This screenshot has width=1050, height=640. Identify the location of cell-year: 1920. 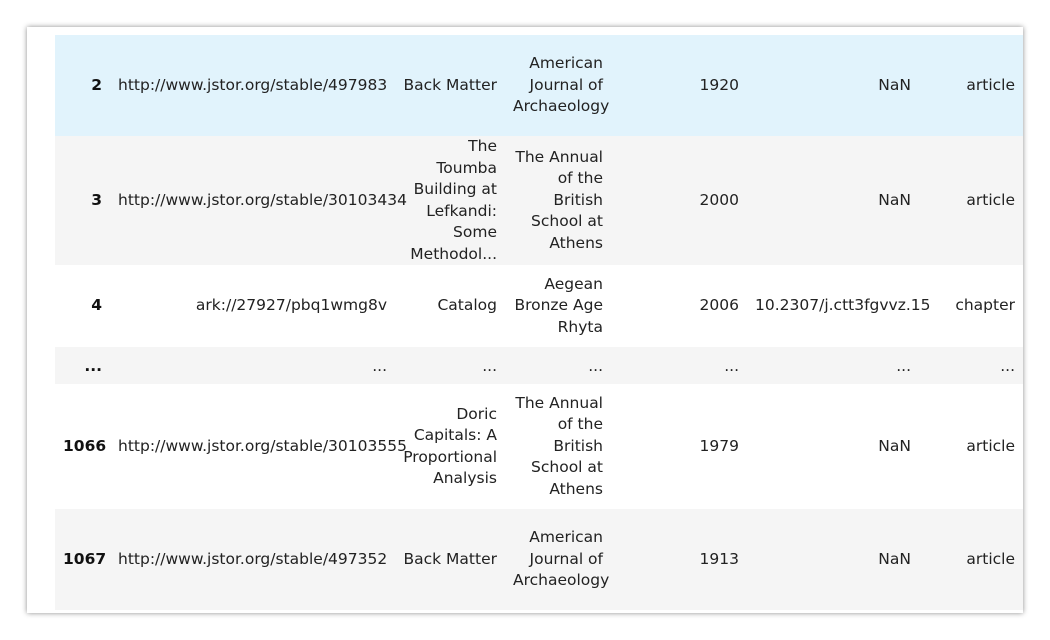
(679, 85).